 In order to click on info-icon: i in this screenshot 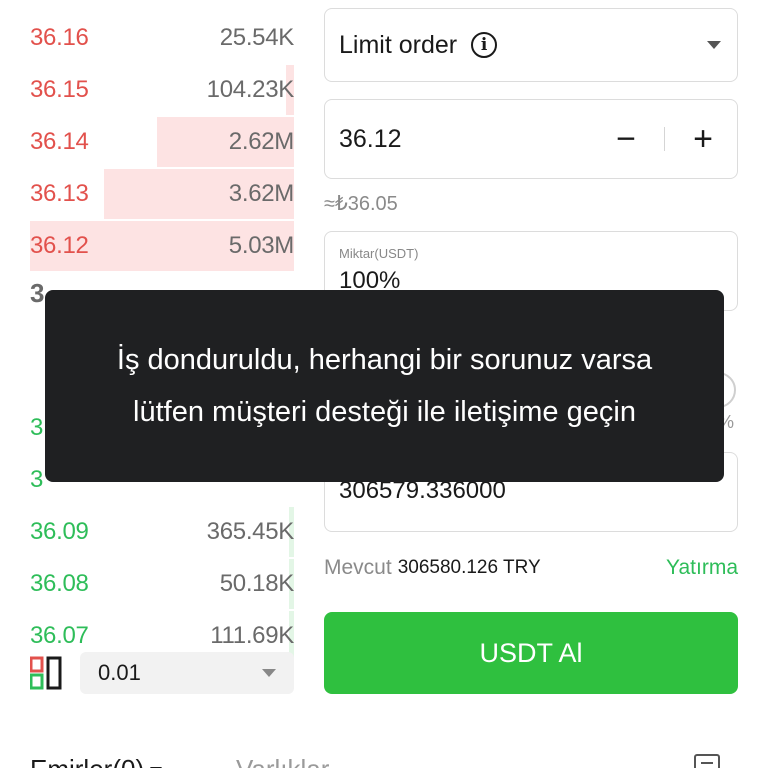, I will do `click(484, 45)`.